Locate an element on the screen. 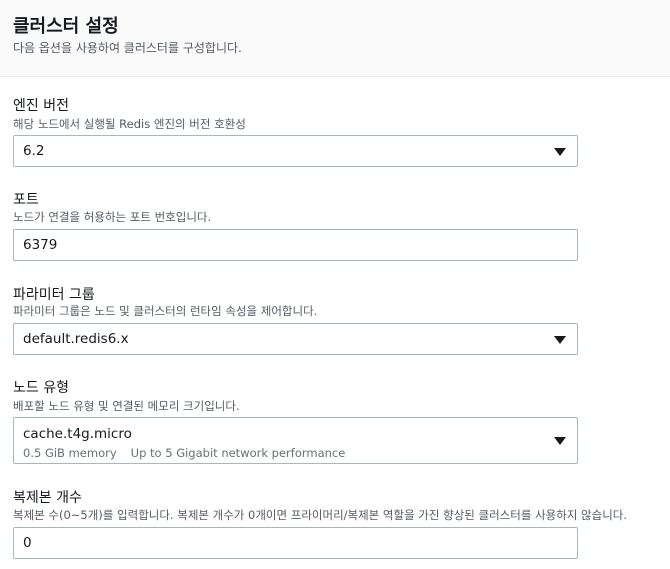  node-type-label: 노드 유형 is located at coordinates (41, 388).